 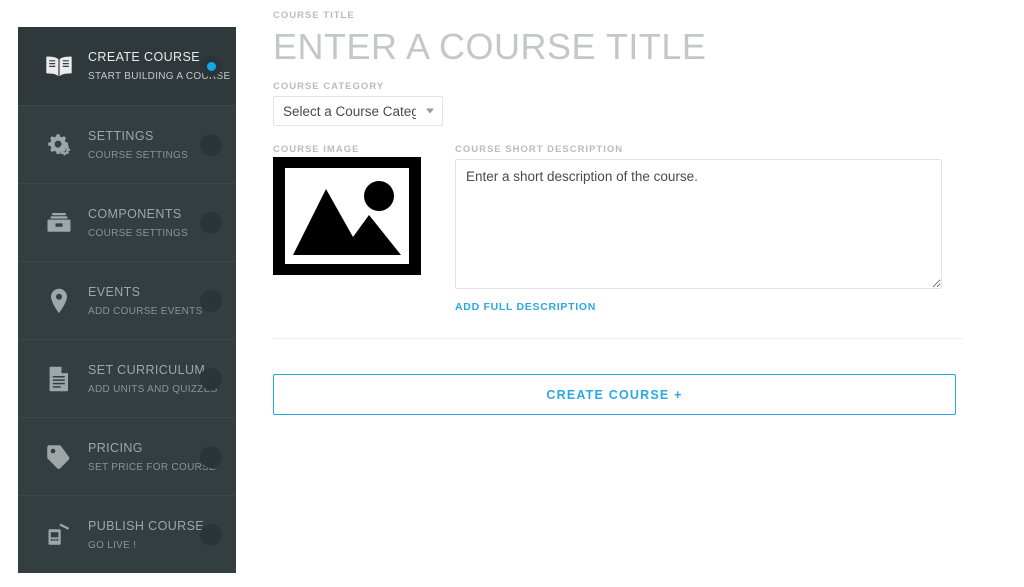 What do you see at coordinates (114, 291) in the screenshot?
I see `sidebar-item-title: EVENTS` at bounding box center [114, 291].